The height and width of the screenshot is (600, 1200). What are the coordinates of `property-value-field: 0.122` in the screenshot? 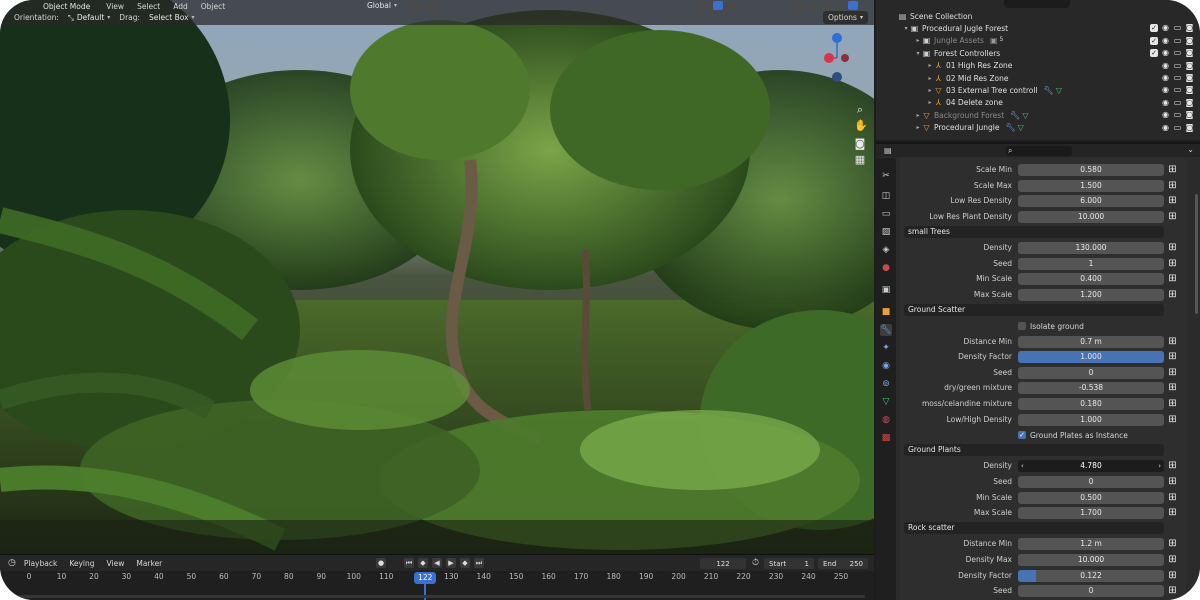 It's located at (1091, 575).